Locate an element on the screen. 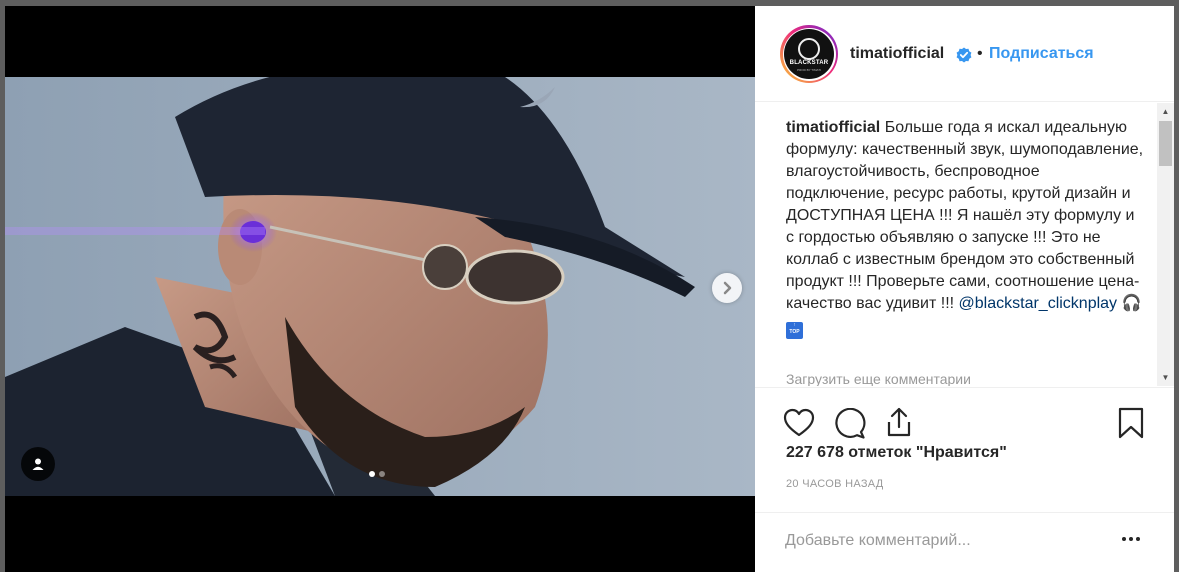 The image size is (1179, 572). username-link: timatiofficial is located at coordinates (897, 54).